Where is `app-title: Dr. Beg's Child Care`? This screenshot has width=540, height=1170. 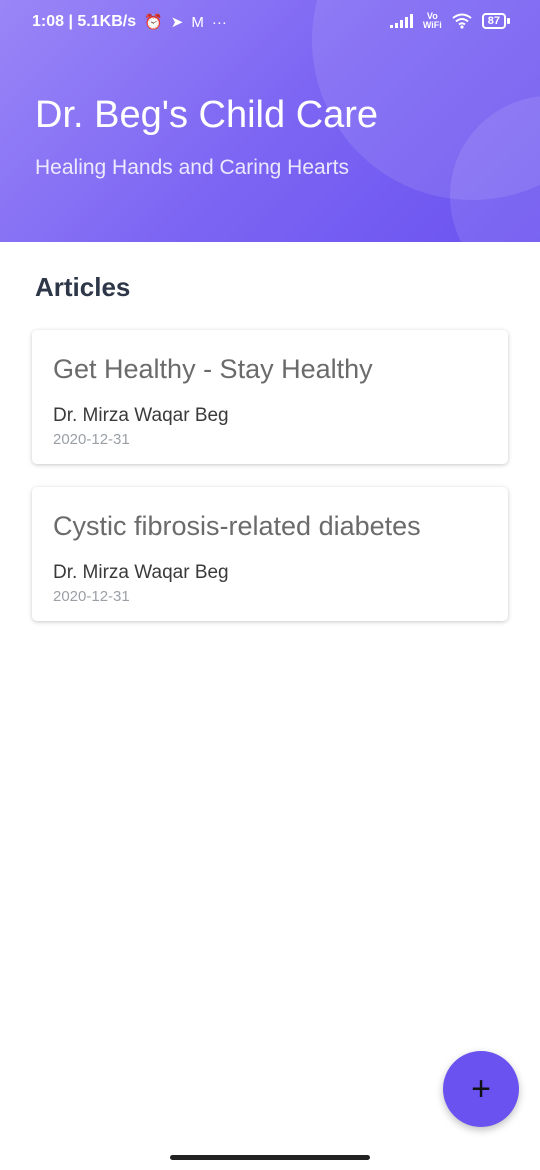
app-title: Dr. Beg's Child Care is located at coordinates (207, 115).